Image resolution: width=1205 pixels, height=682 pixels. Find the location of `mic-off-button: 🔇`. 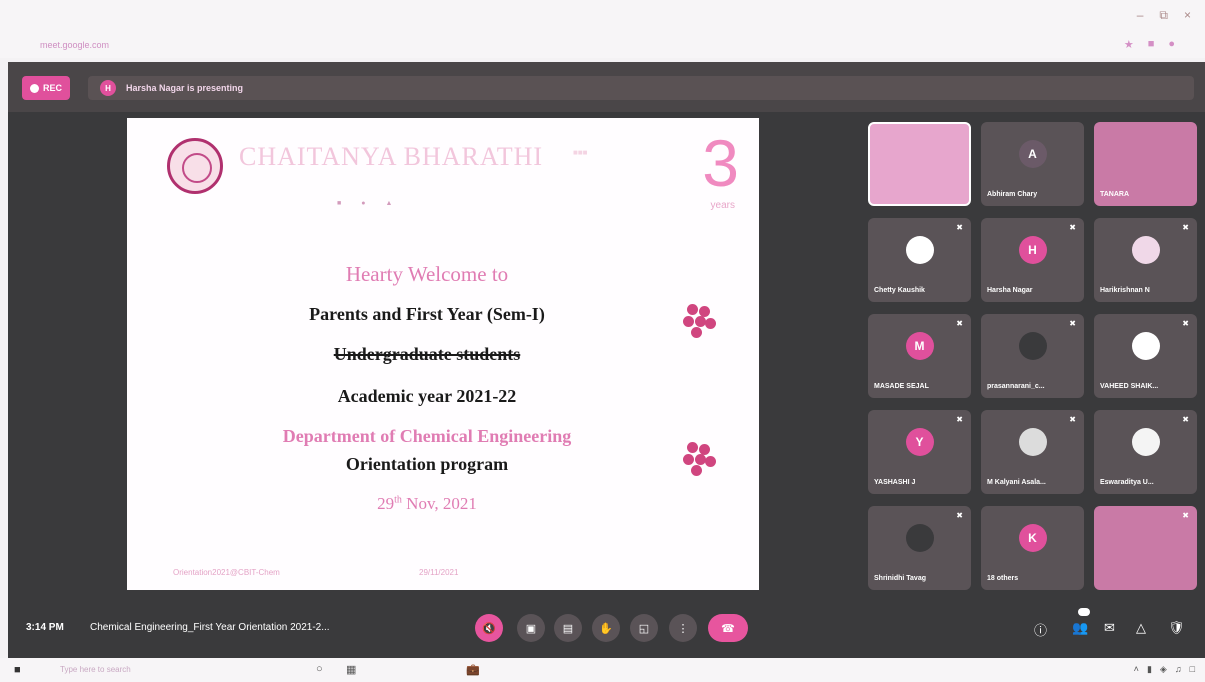

mic-off-button: 🔇 is located at coordinates (489, 628).